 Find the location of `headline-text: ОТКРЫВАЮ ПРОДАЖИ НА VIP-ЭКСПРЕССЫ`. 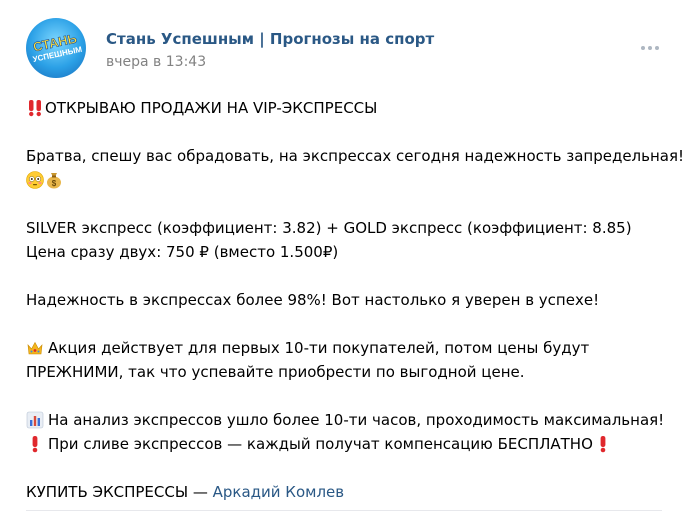

headline-text: ОТКРЫВАЮ ПРОДАЖИ НА VIP-ЭКСПРЕССЫ is located at coordinates (211, 108).